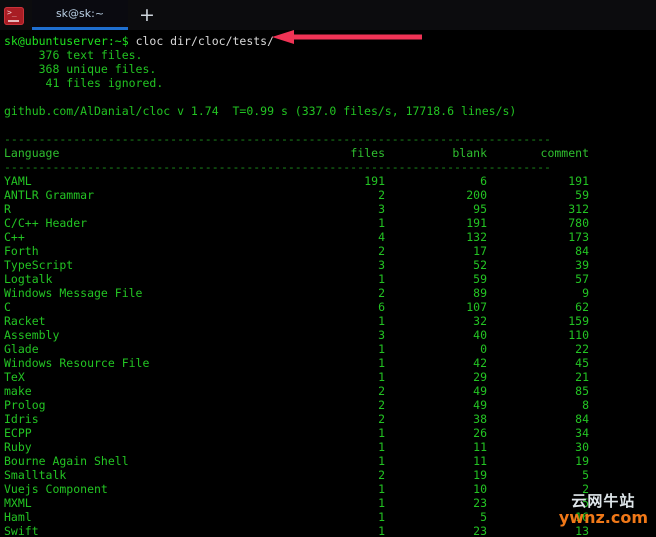  What do you see at coordinates (32, 335) in the screenshot?
I see `language-cell: Assembly` at bounding box center [32, 335].